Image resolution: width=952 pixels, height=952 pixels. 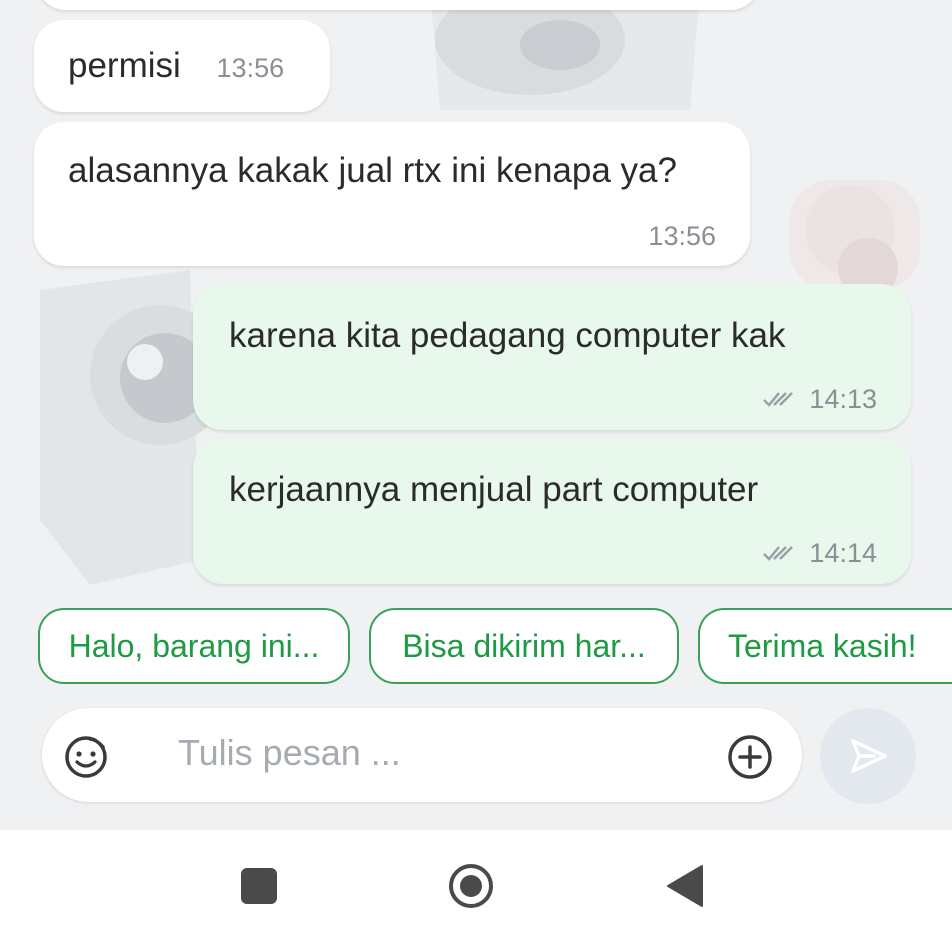 What do you see at coordinates (372, 170) in the screenshot?
I see `message-text: alasannya kakak jual rtx ini kenapa ya?` at bounding box center [372, 170].